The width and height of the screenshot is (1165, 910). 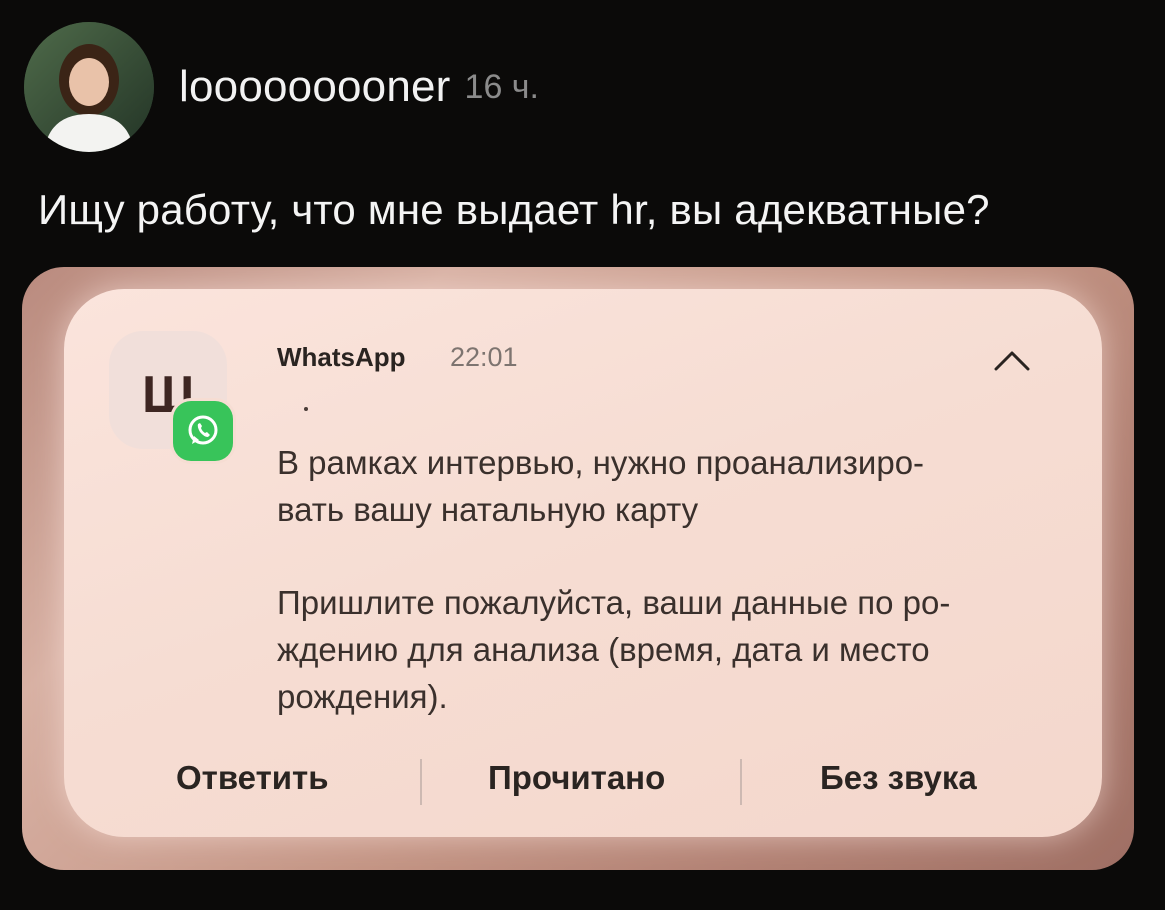 I want to click on message-line: ждению для анализа (время, дата и место, so click(x=603, y=649).